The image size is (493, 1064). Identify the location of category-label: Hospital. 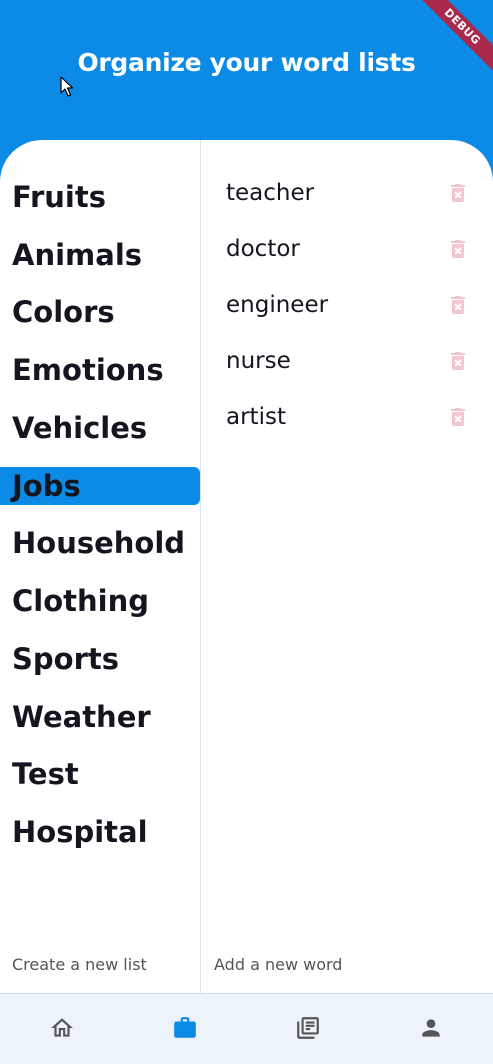
(80, 832).